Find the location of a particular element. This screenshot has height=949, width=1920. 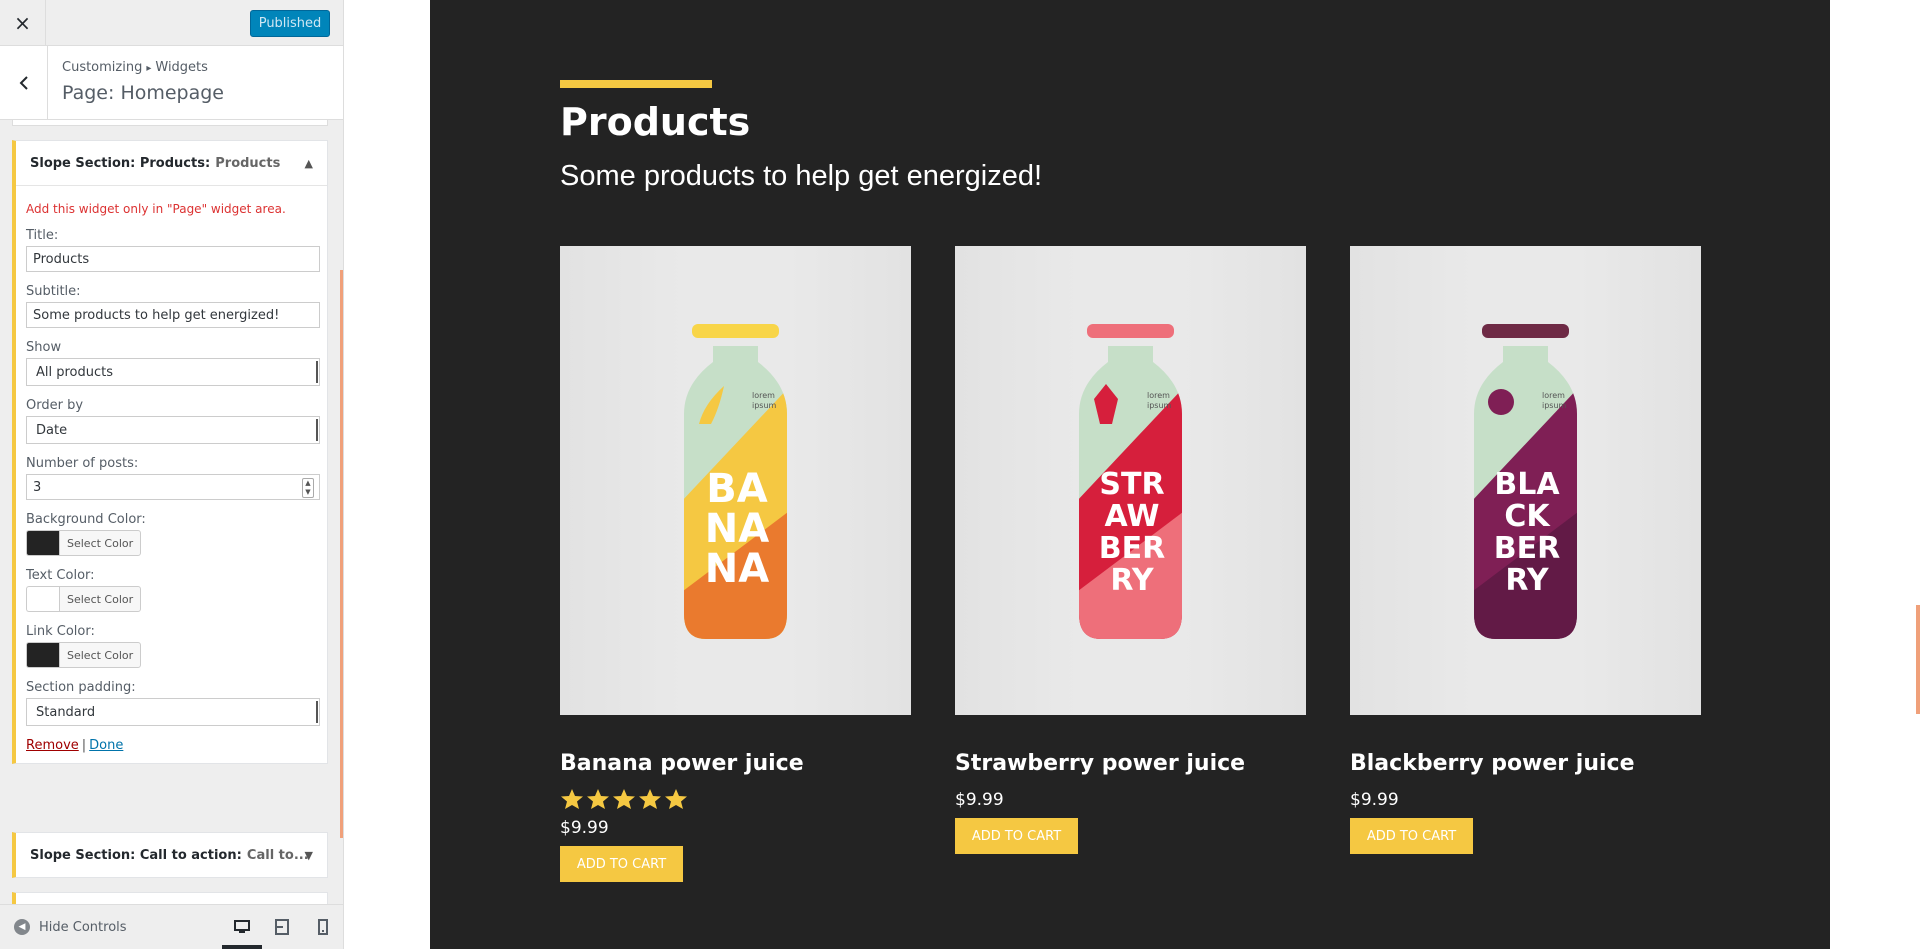

bg-color-swatch is located at coordinates (42, 543).